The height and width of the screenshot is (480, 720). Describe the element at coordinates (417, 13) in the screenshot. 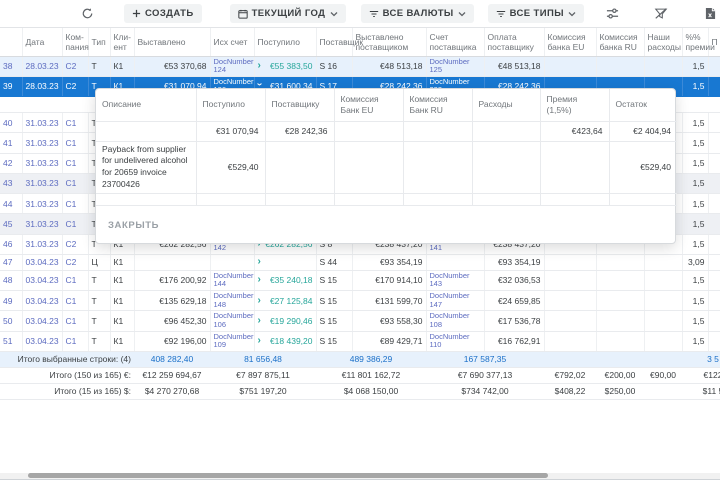

I see `currencies-select: ВСЕ ВАЛЮТЫ` at that location.